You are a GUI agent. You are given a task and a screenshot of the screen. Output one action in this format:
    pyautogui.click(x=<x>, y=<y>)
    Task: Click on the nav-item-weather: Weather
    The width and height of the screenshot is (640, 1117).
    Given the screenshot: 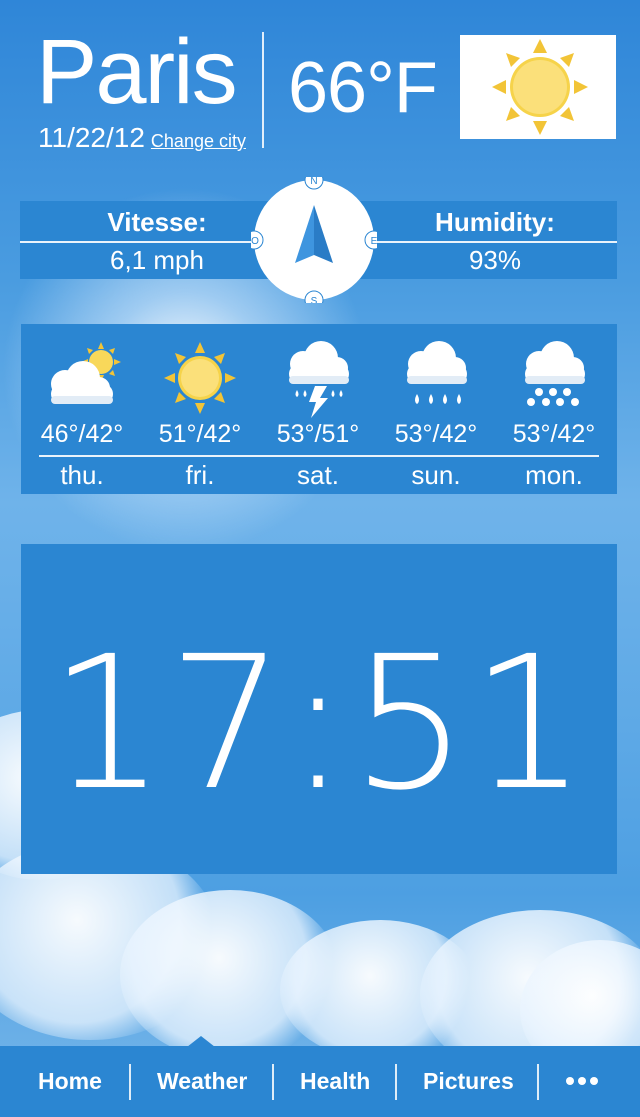 What is the action you would take?
    pyautogui.click(x=202, y=1081)
    